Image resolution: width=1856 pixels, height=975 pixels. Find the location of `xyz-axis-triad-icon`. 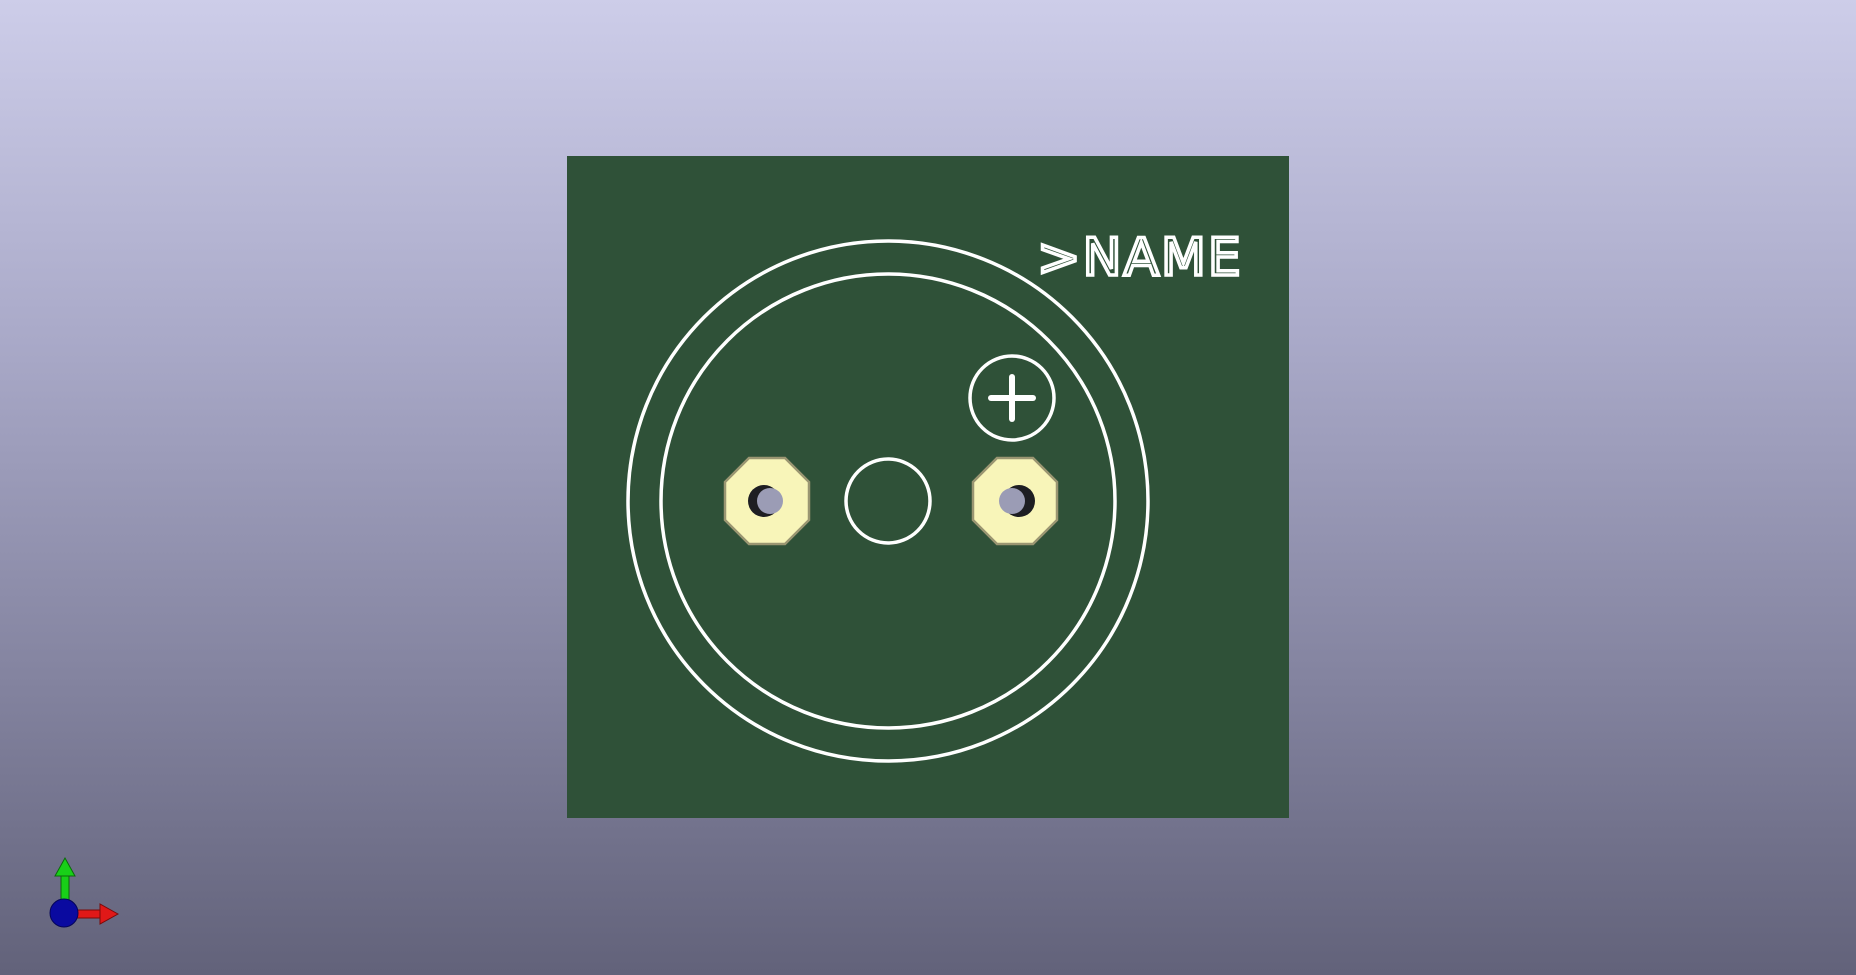

xyz-axis-triad-icon is located at coordinates (85, 895).